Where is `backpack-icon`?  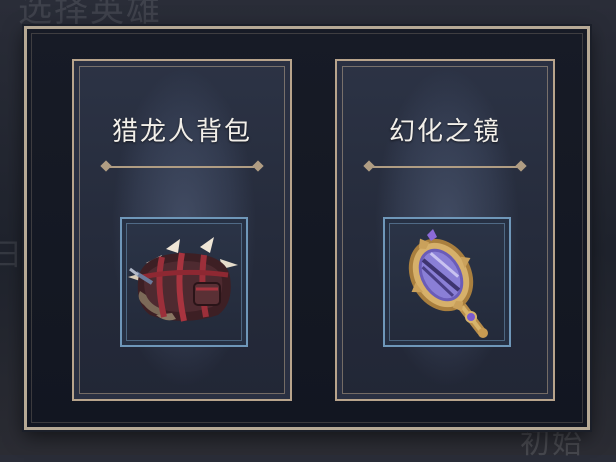 backpack-icon is located at coordinates (183, 279).